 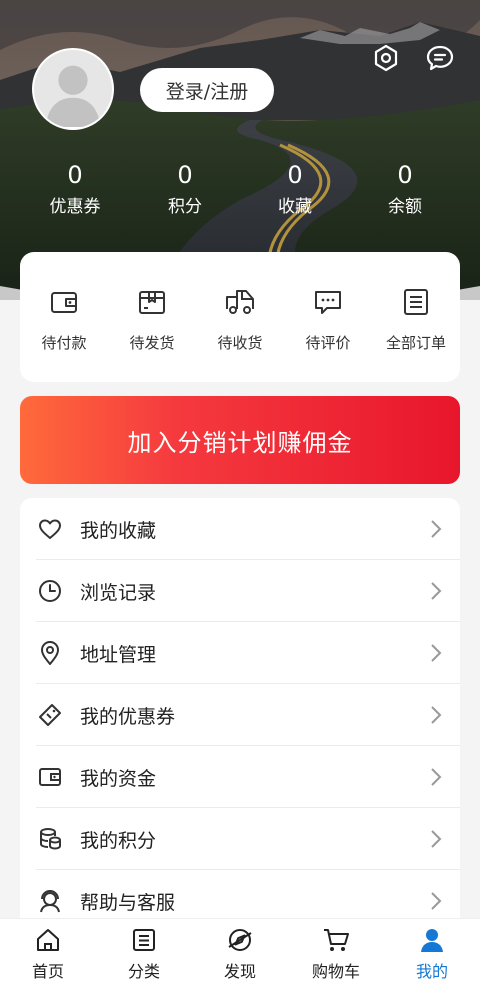 What do you see at coordinates (405, 190) in the screenshot?
I see `stat-balance: 0 余额` at bounding box center [405, 190].